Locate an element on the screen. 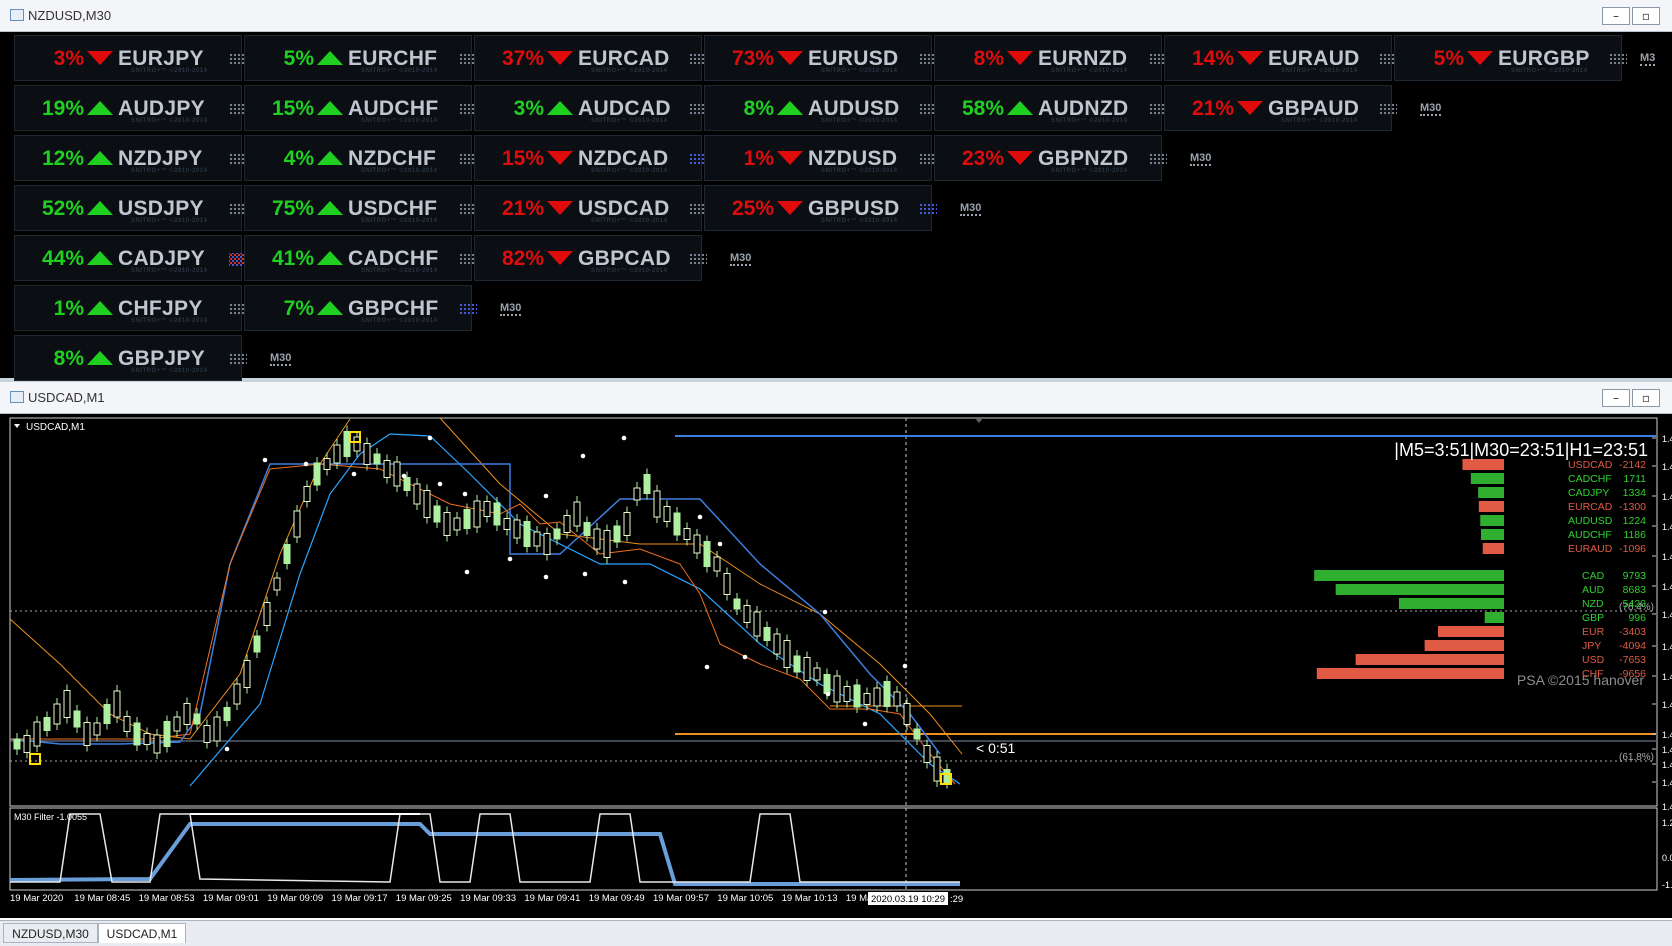 The height and width of the screenshot is (946, 1672). tile-gbpnzd: 23% GBPNZD SNITRO+™ ©2010-2014 is located at coordinates (1050, 158).